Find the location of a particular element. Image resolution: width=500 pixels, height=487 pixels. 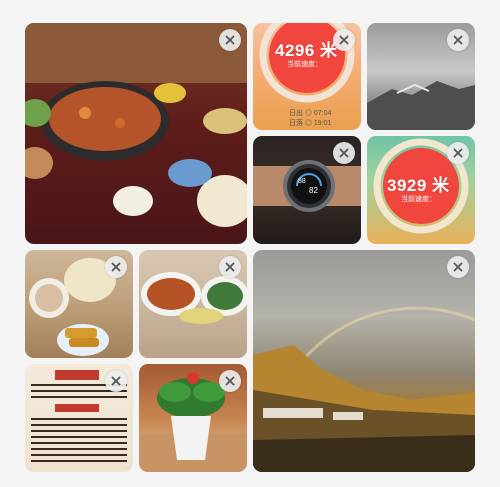

watch-reading-b: 82 is located at coordinates (313, 190).